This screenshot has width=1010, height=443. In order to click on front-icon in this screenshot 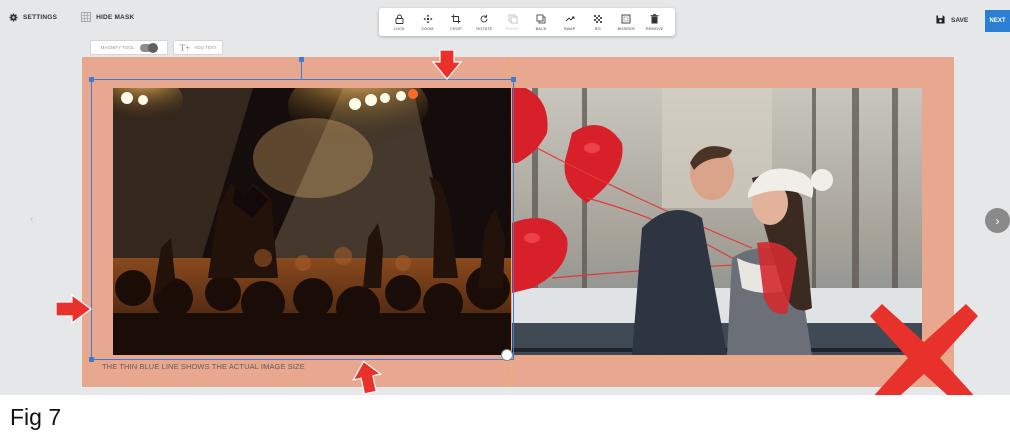, I will do `click(512, 18)`.